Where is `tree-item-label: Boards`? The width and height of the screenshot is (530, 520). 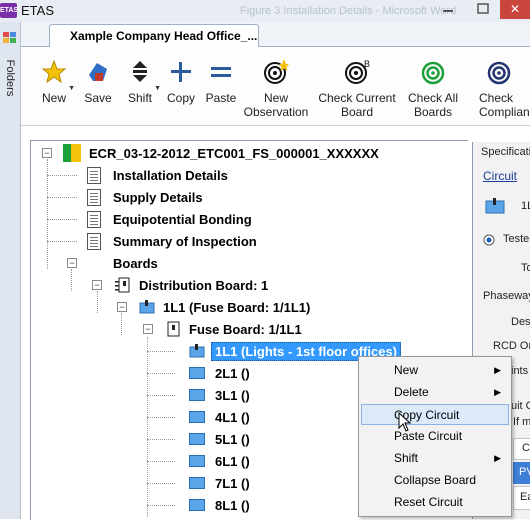 tree-item-label: Boards is located at coordinates (135, 263).